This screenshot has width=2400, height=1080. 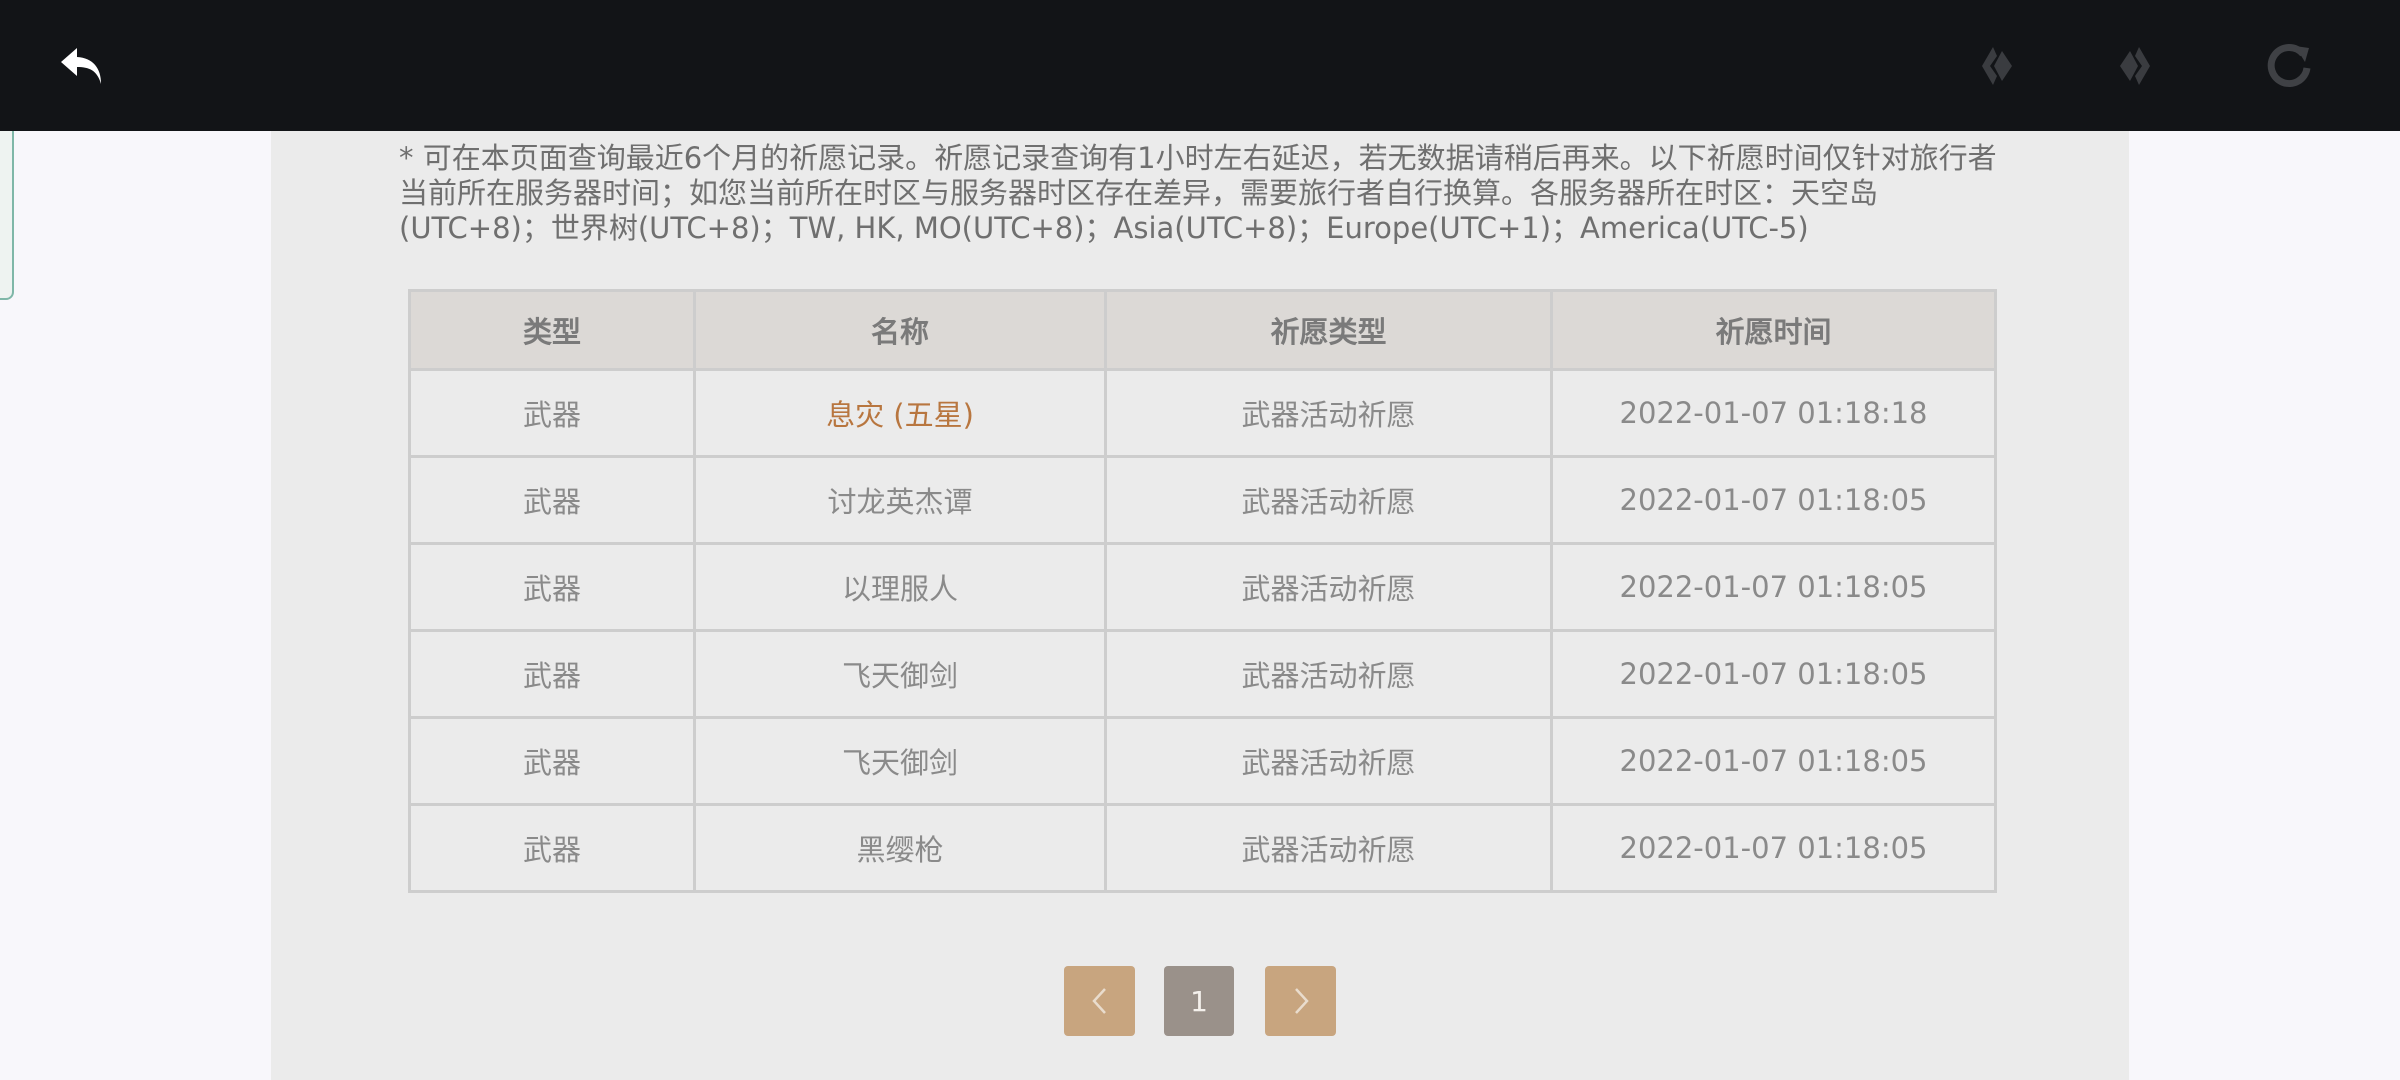 I want to click on table-row: 武器 黑缨枪 武器活动祈愿 2022-01-07 01:18:05, so click(x=1202, y=848).